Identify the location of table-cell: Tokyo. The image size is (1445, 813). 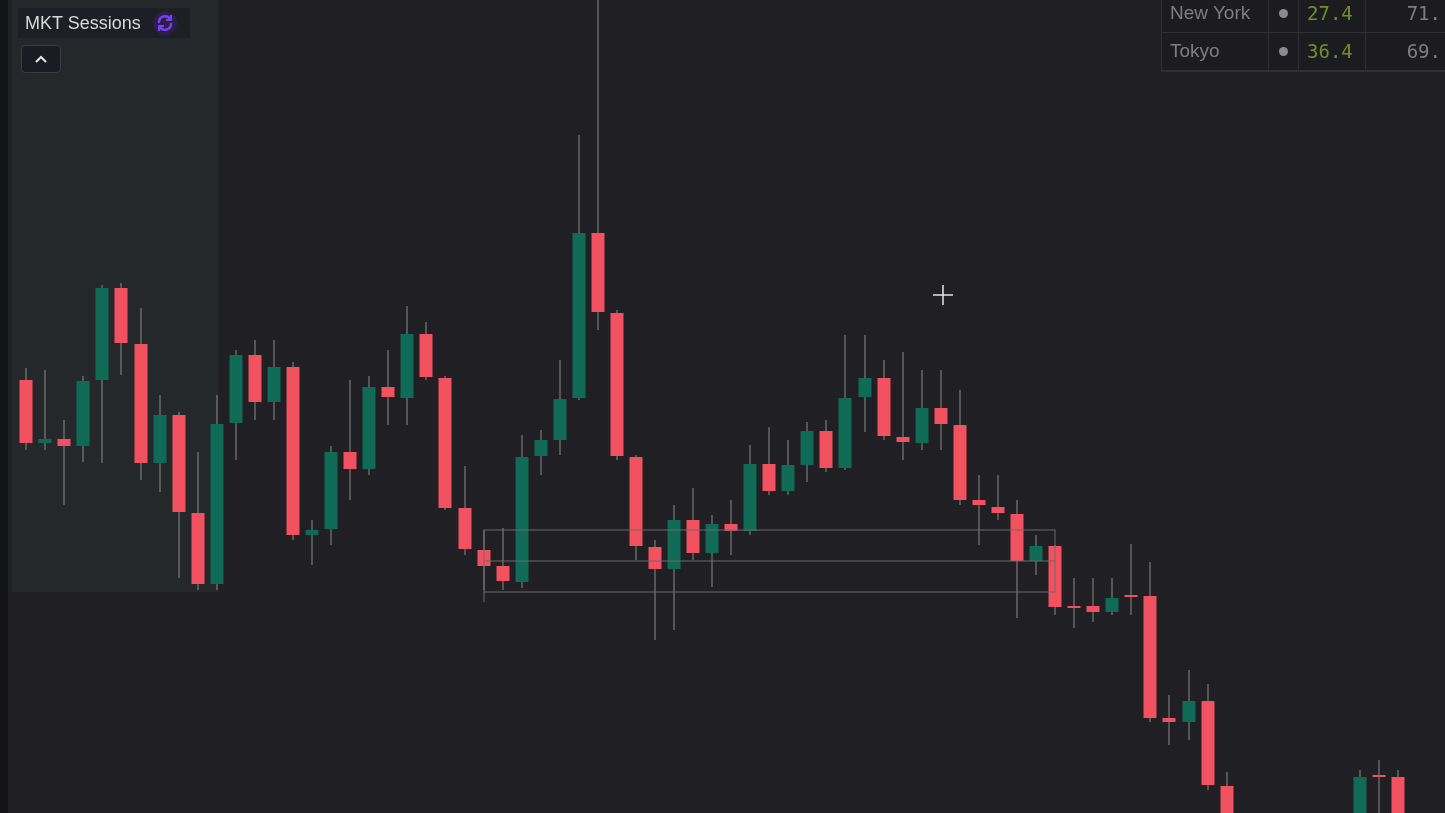
(1215, 51).